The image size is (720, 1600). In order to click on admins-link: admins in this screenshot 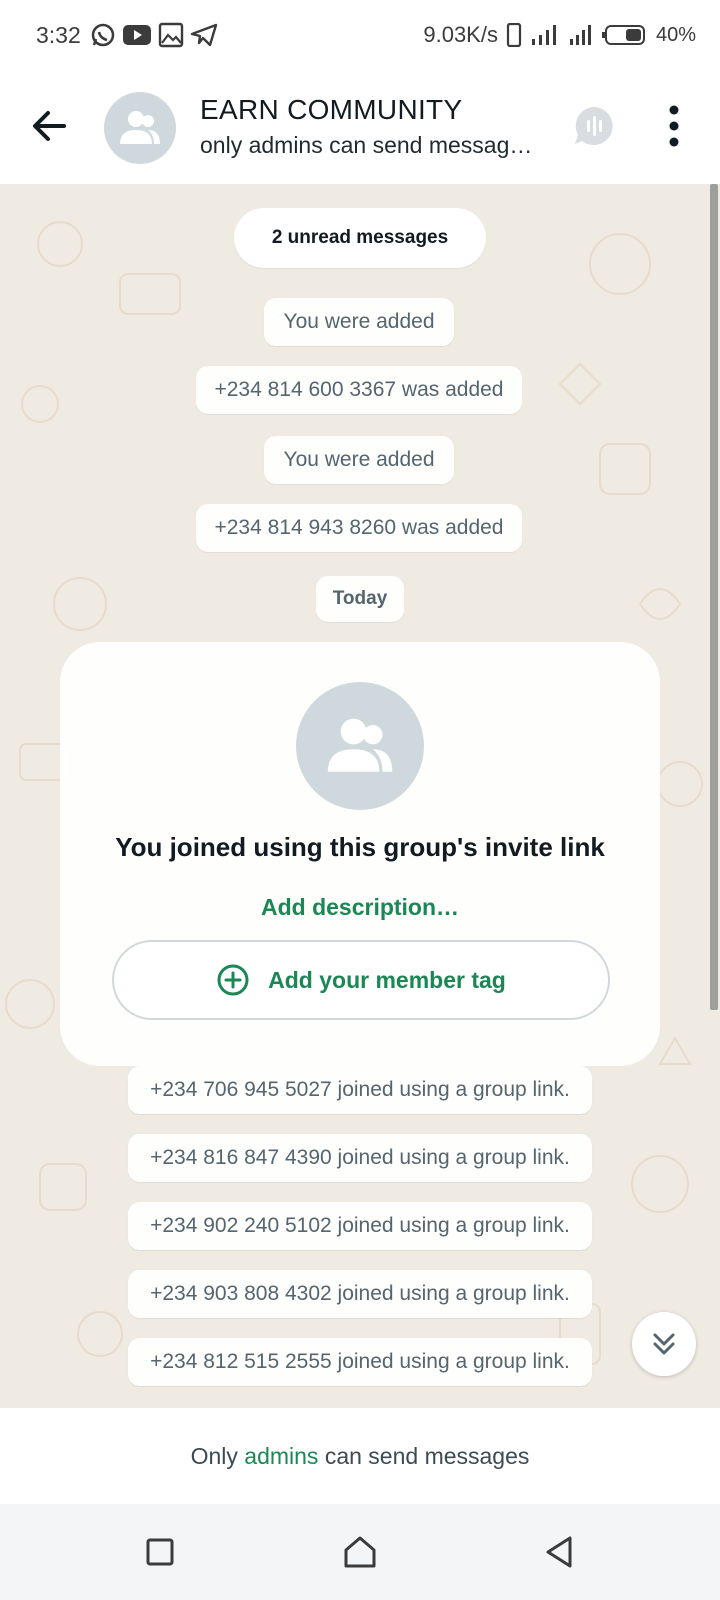, I will do `click(281, 1456)`.